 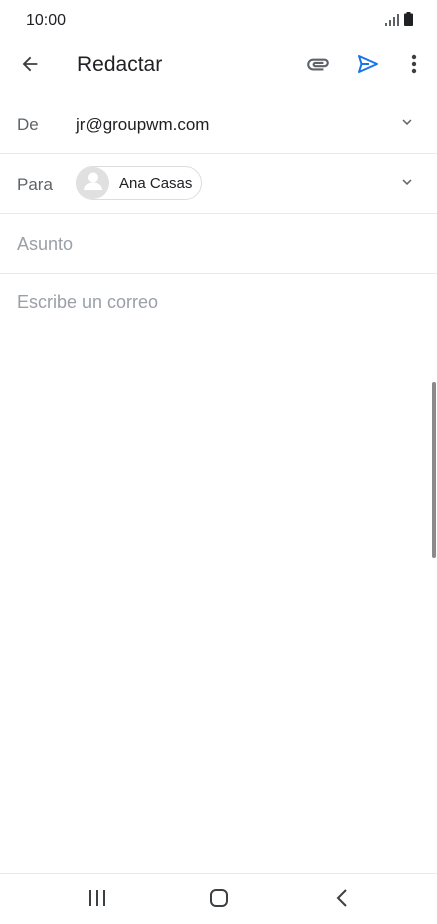 I want to click on paperclip-icon, so click(x=318, y=66).